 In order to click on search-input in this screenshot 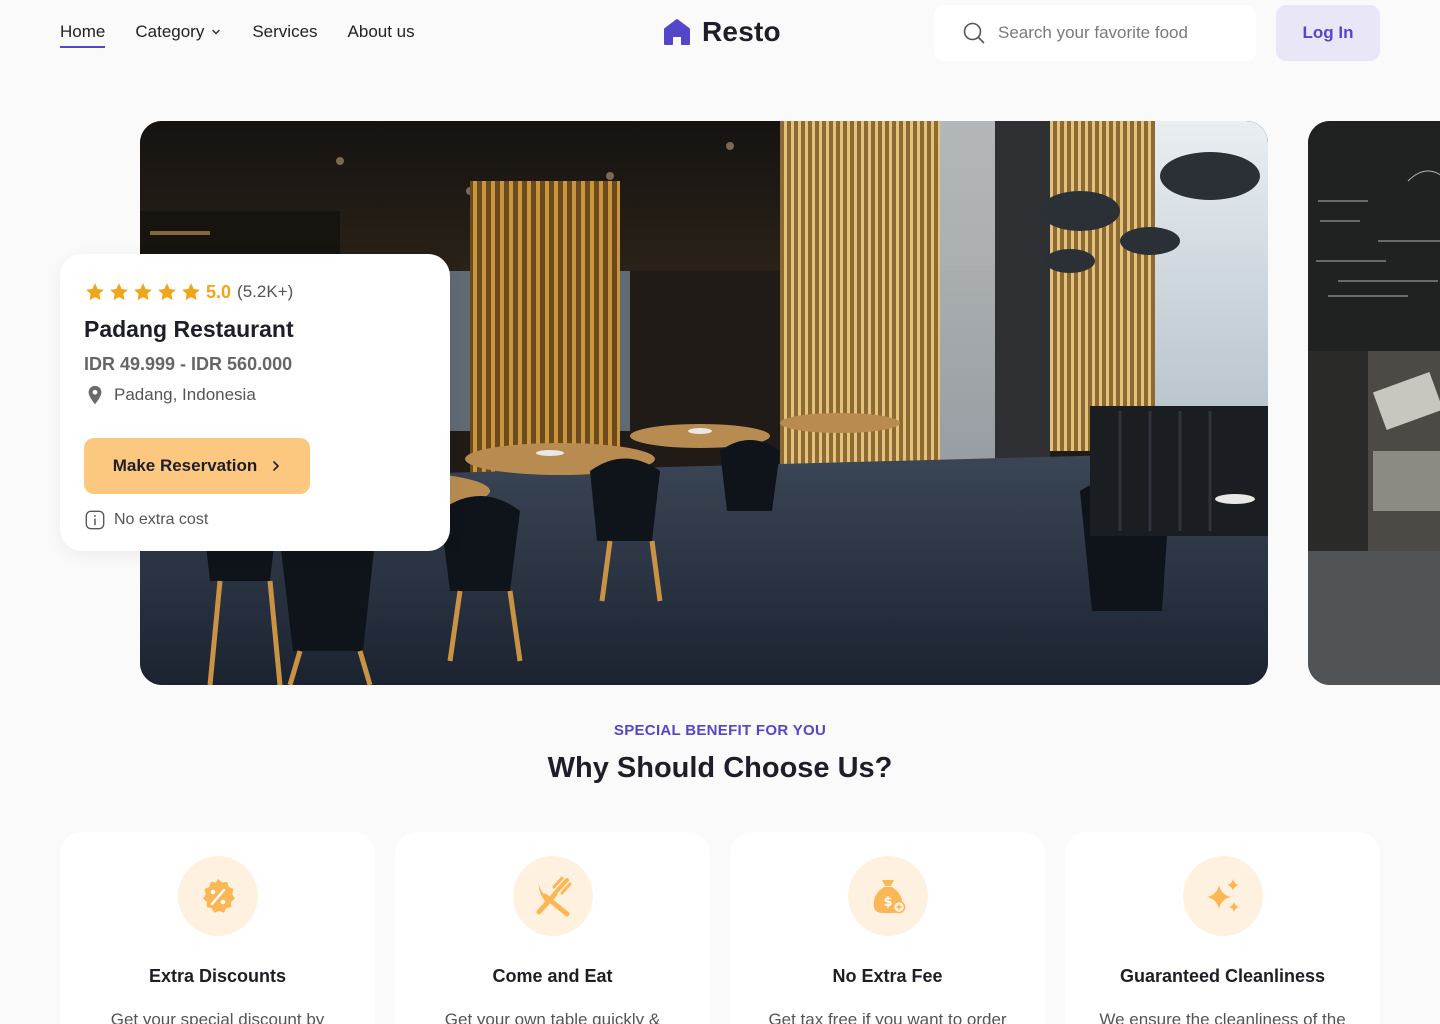, I will do `click(1113, 33)`.